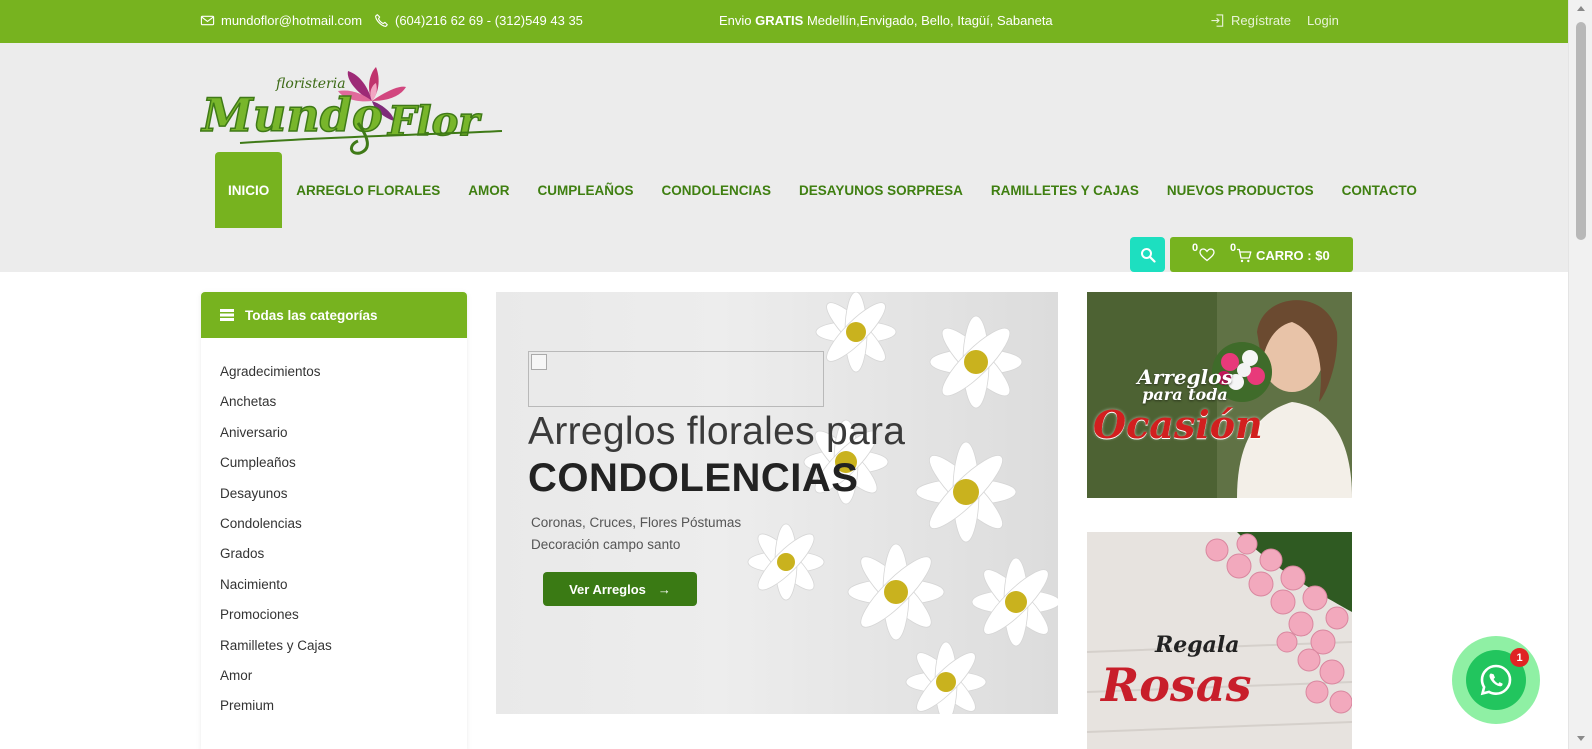 Image resolution: width=1592 pixels, height=749 pixels. What do you see at coordinates (1178, 424) in the screenshot?
I see `banner1-ocasion: Ocasión` at bounding box center [1178, 424].